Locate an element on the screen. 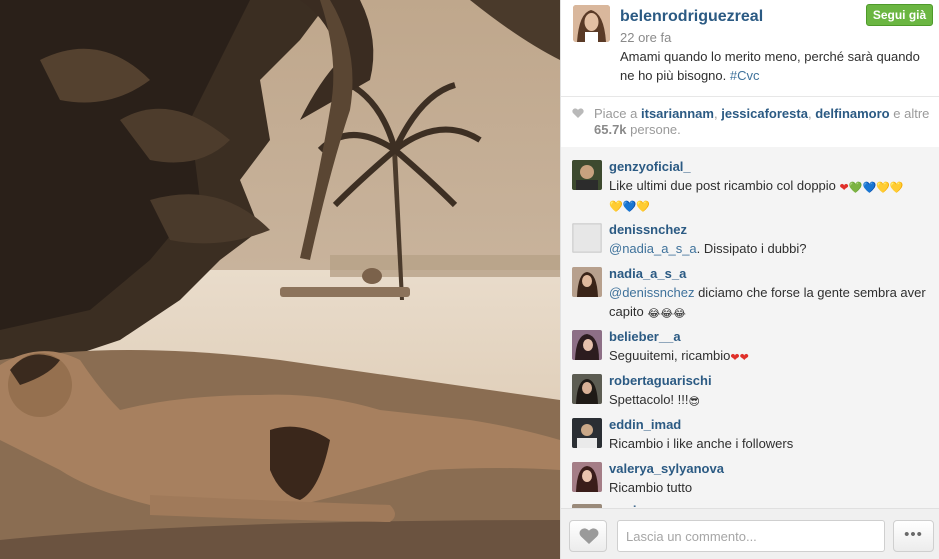  comment-mention: @denissnchez is located at coordinates (651, 292).